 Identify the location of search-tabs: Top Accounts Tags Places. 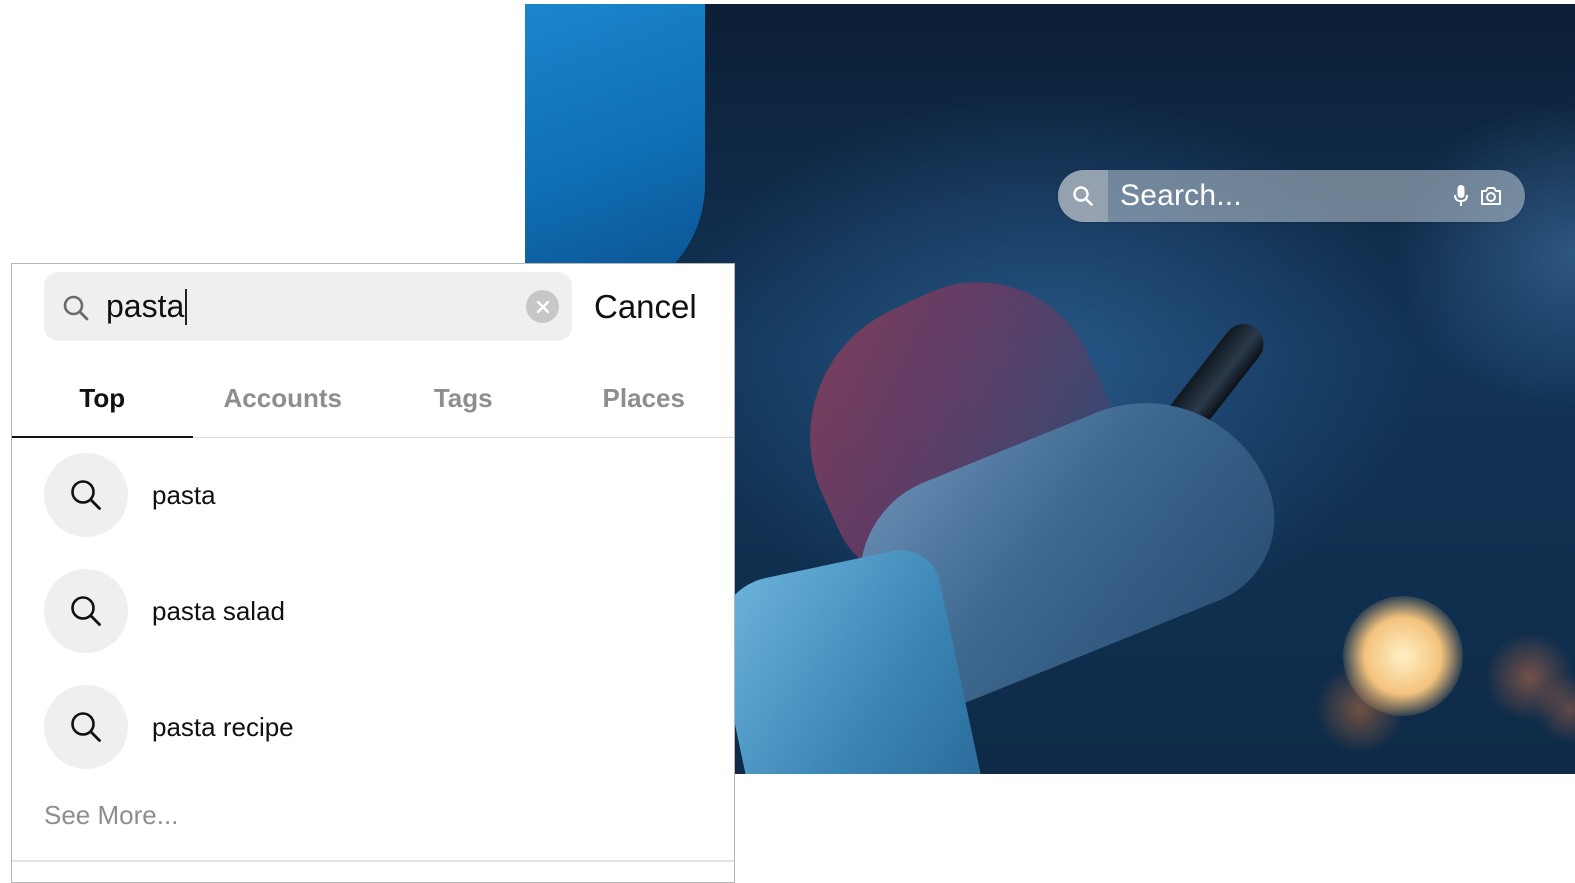
(373, 398).